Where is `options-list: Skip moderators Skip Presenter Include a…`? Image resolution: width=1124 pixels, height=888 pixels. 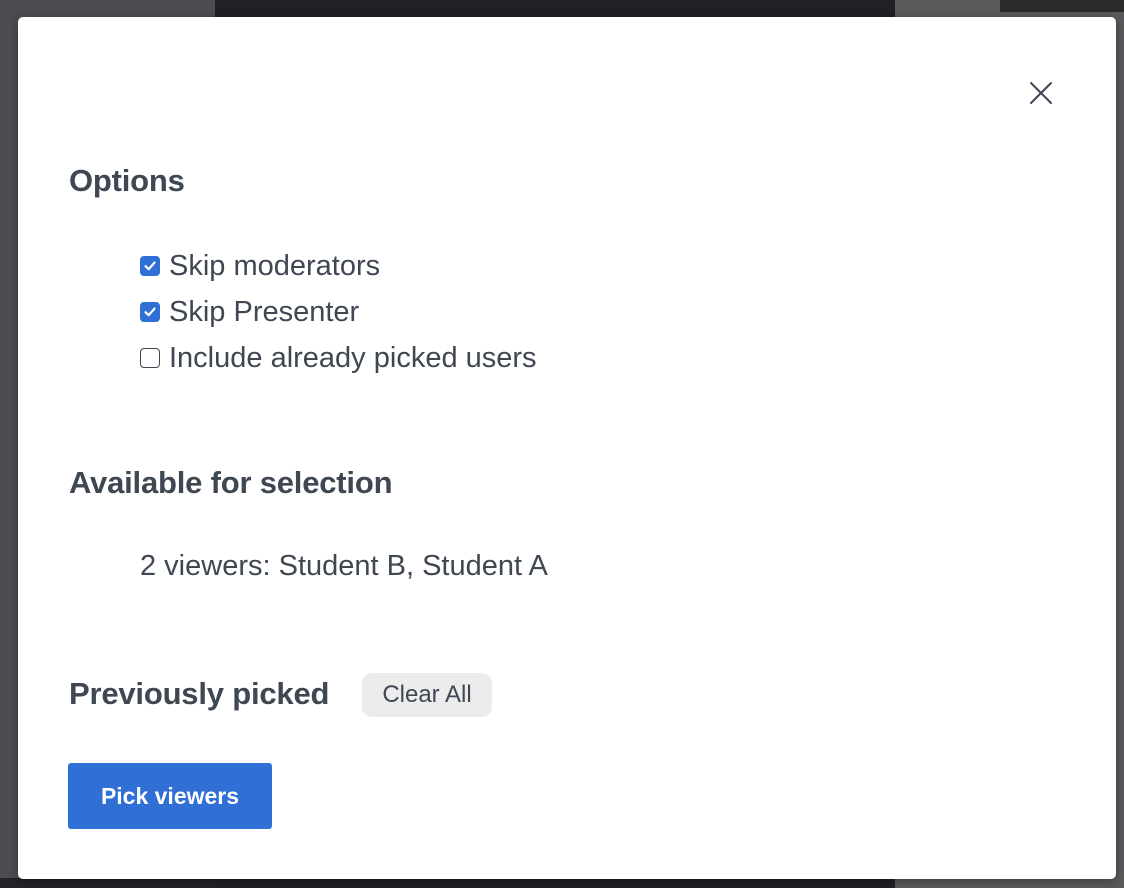
options-list: Skip moderators Skip Presenter Include a… is located at coordinates (338, 312).